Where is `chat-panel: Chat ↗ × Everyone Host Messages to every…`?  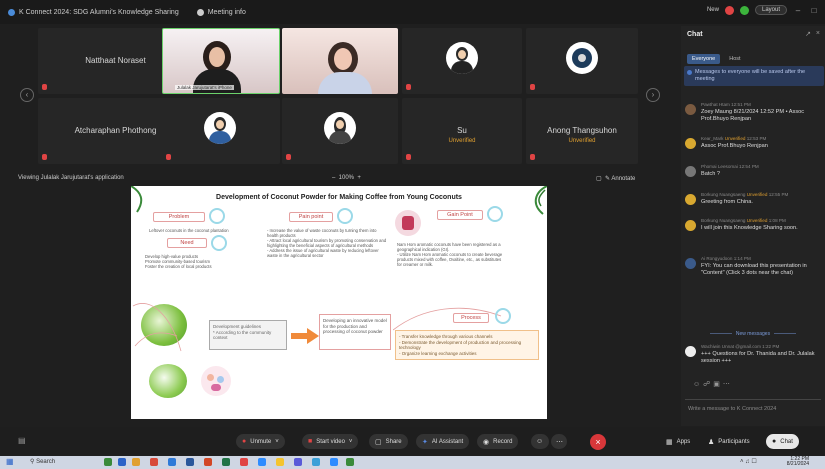
chat-panel: Chat ↗ × Everyone Host Messages to every… is located at coordinates (753, 226).